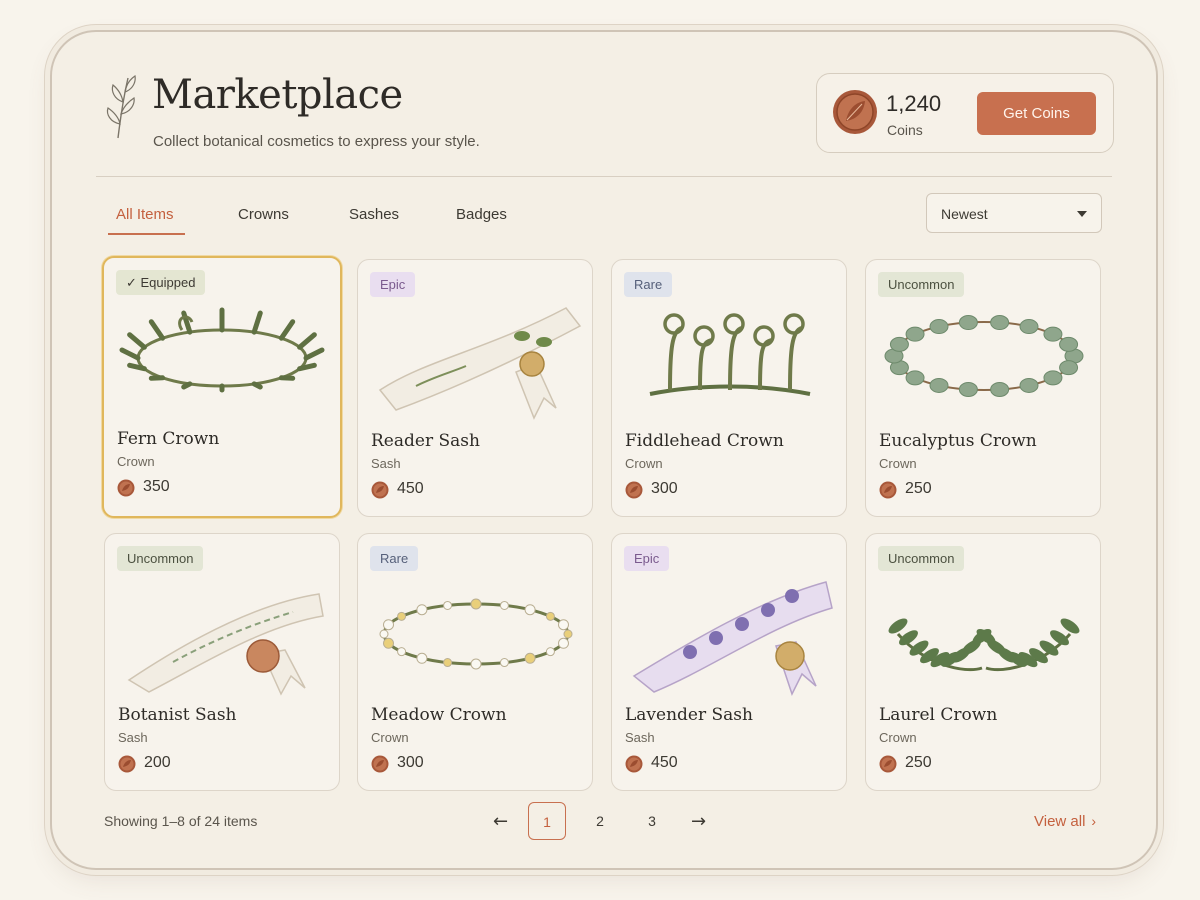  What do you see at coordinates (146, 234) in the screenshot?
I see `active-tab-indicator` at bounding box center [146, 234].